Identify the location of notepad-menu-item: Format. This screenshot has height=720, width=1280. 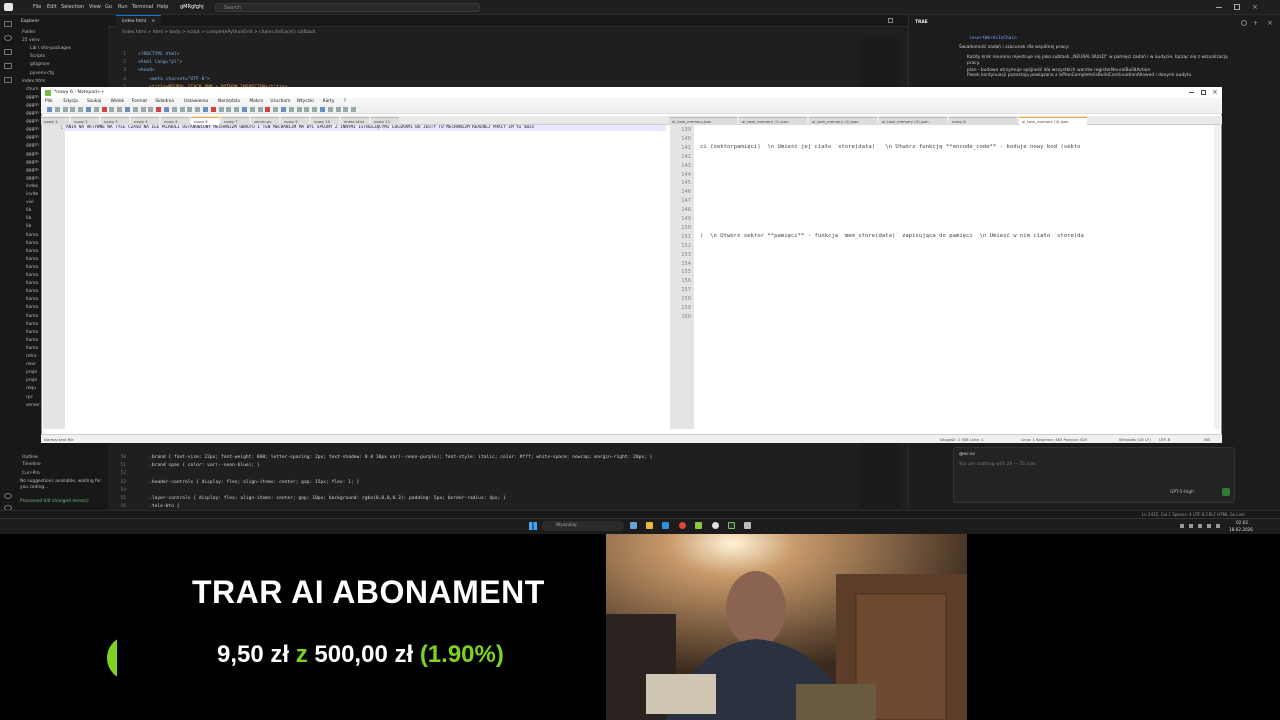
(139, 101).